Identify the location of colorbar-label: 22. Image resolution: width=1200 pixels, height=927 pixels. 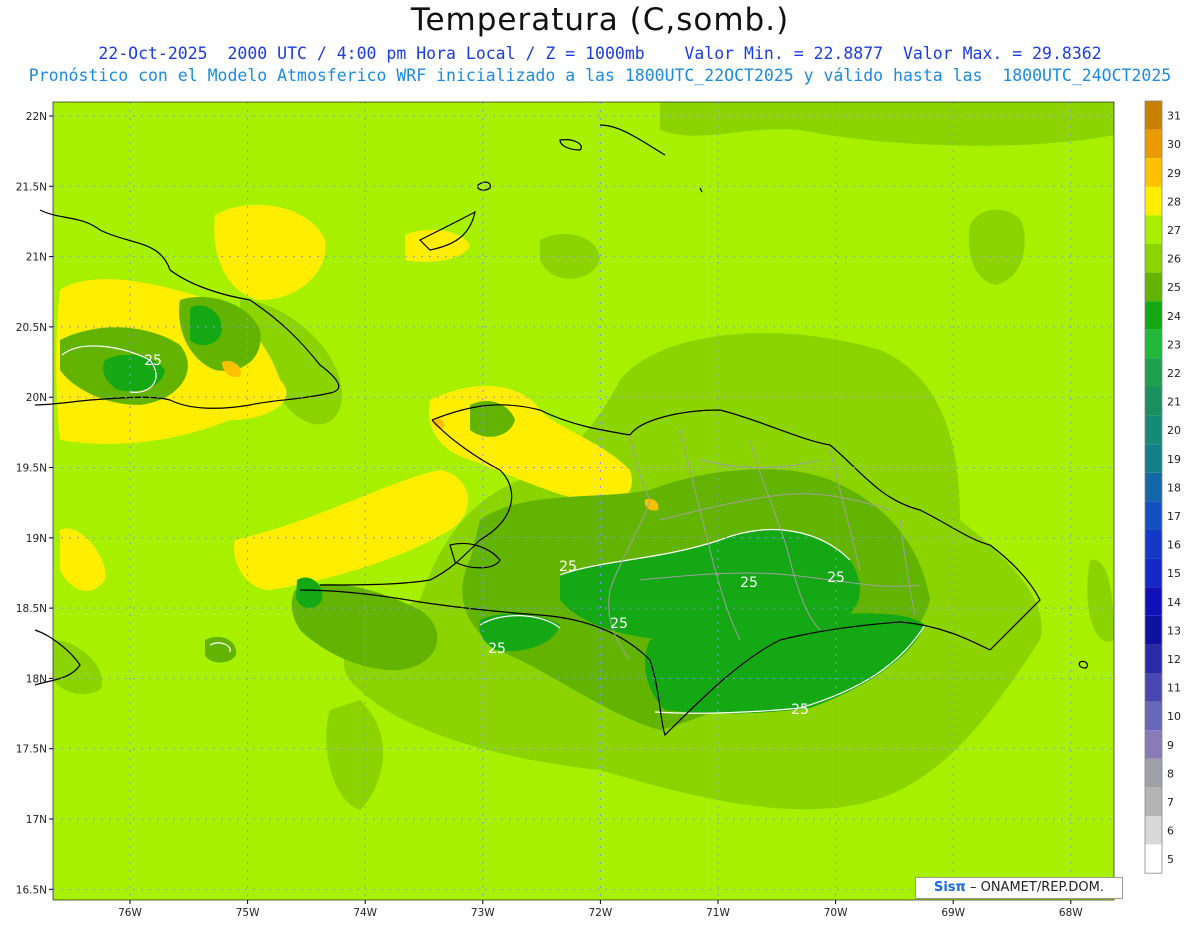
(1174, 373).